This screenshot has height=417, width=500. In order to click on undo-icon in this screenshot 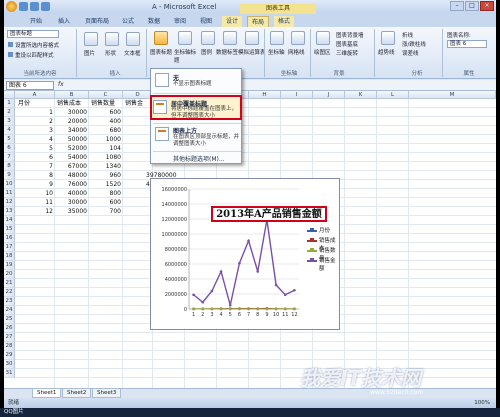, I will do `click(34, 6)`.